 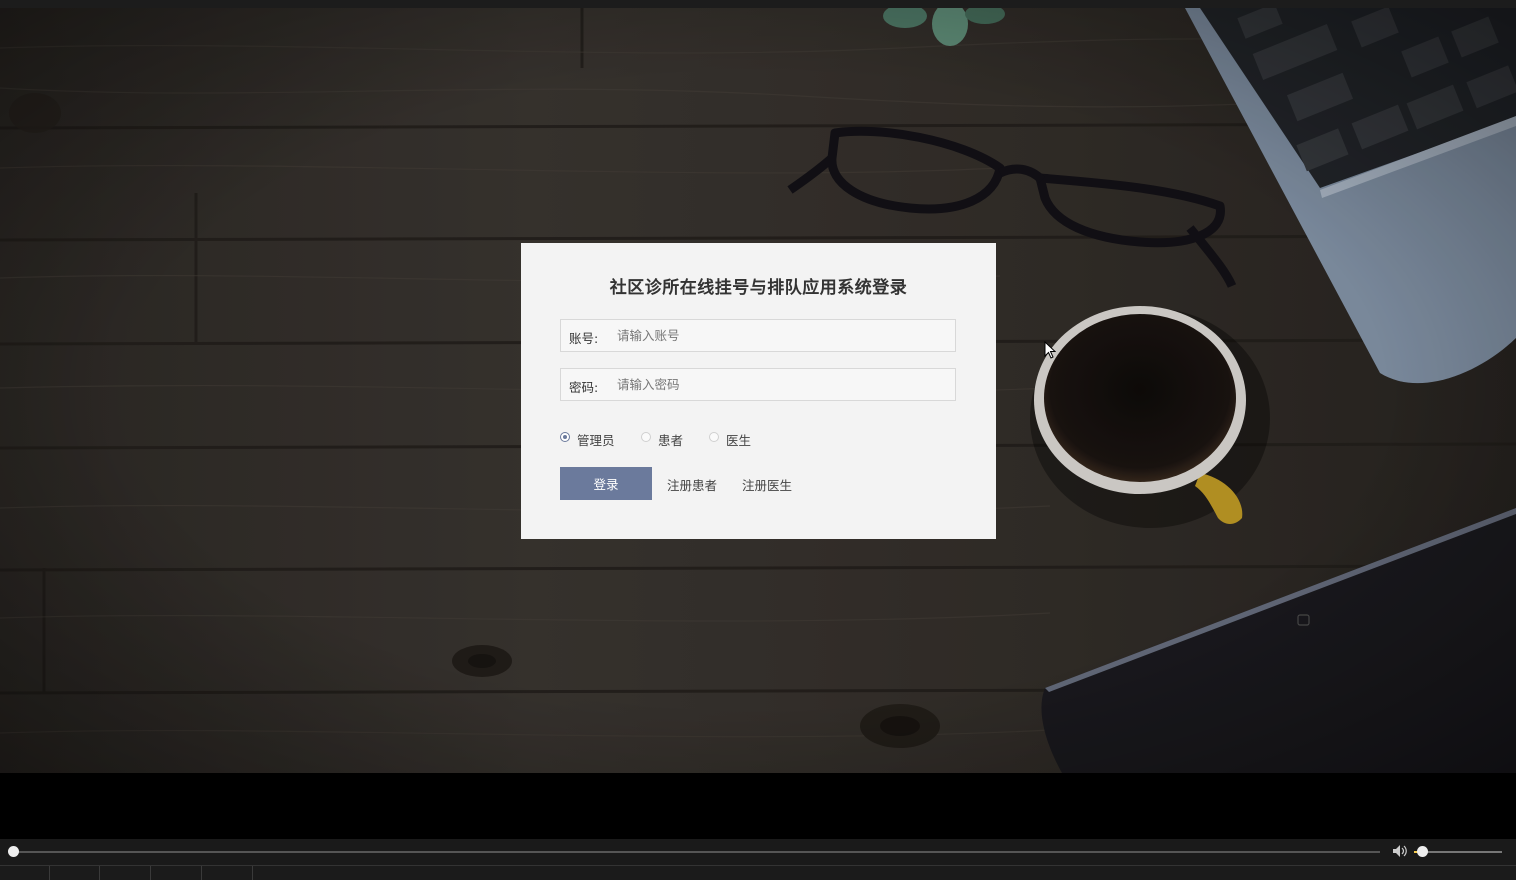 What do you see at coordinates (1422, 851) in the screenshot?
I see `volume-handle` at bounding box center [1422, 851].